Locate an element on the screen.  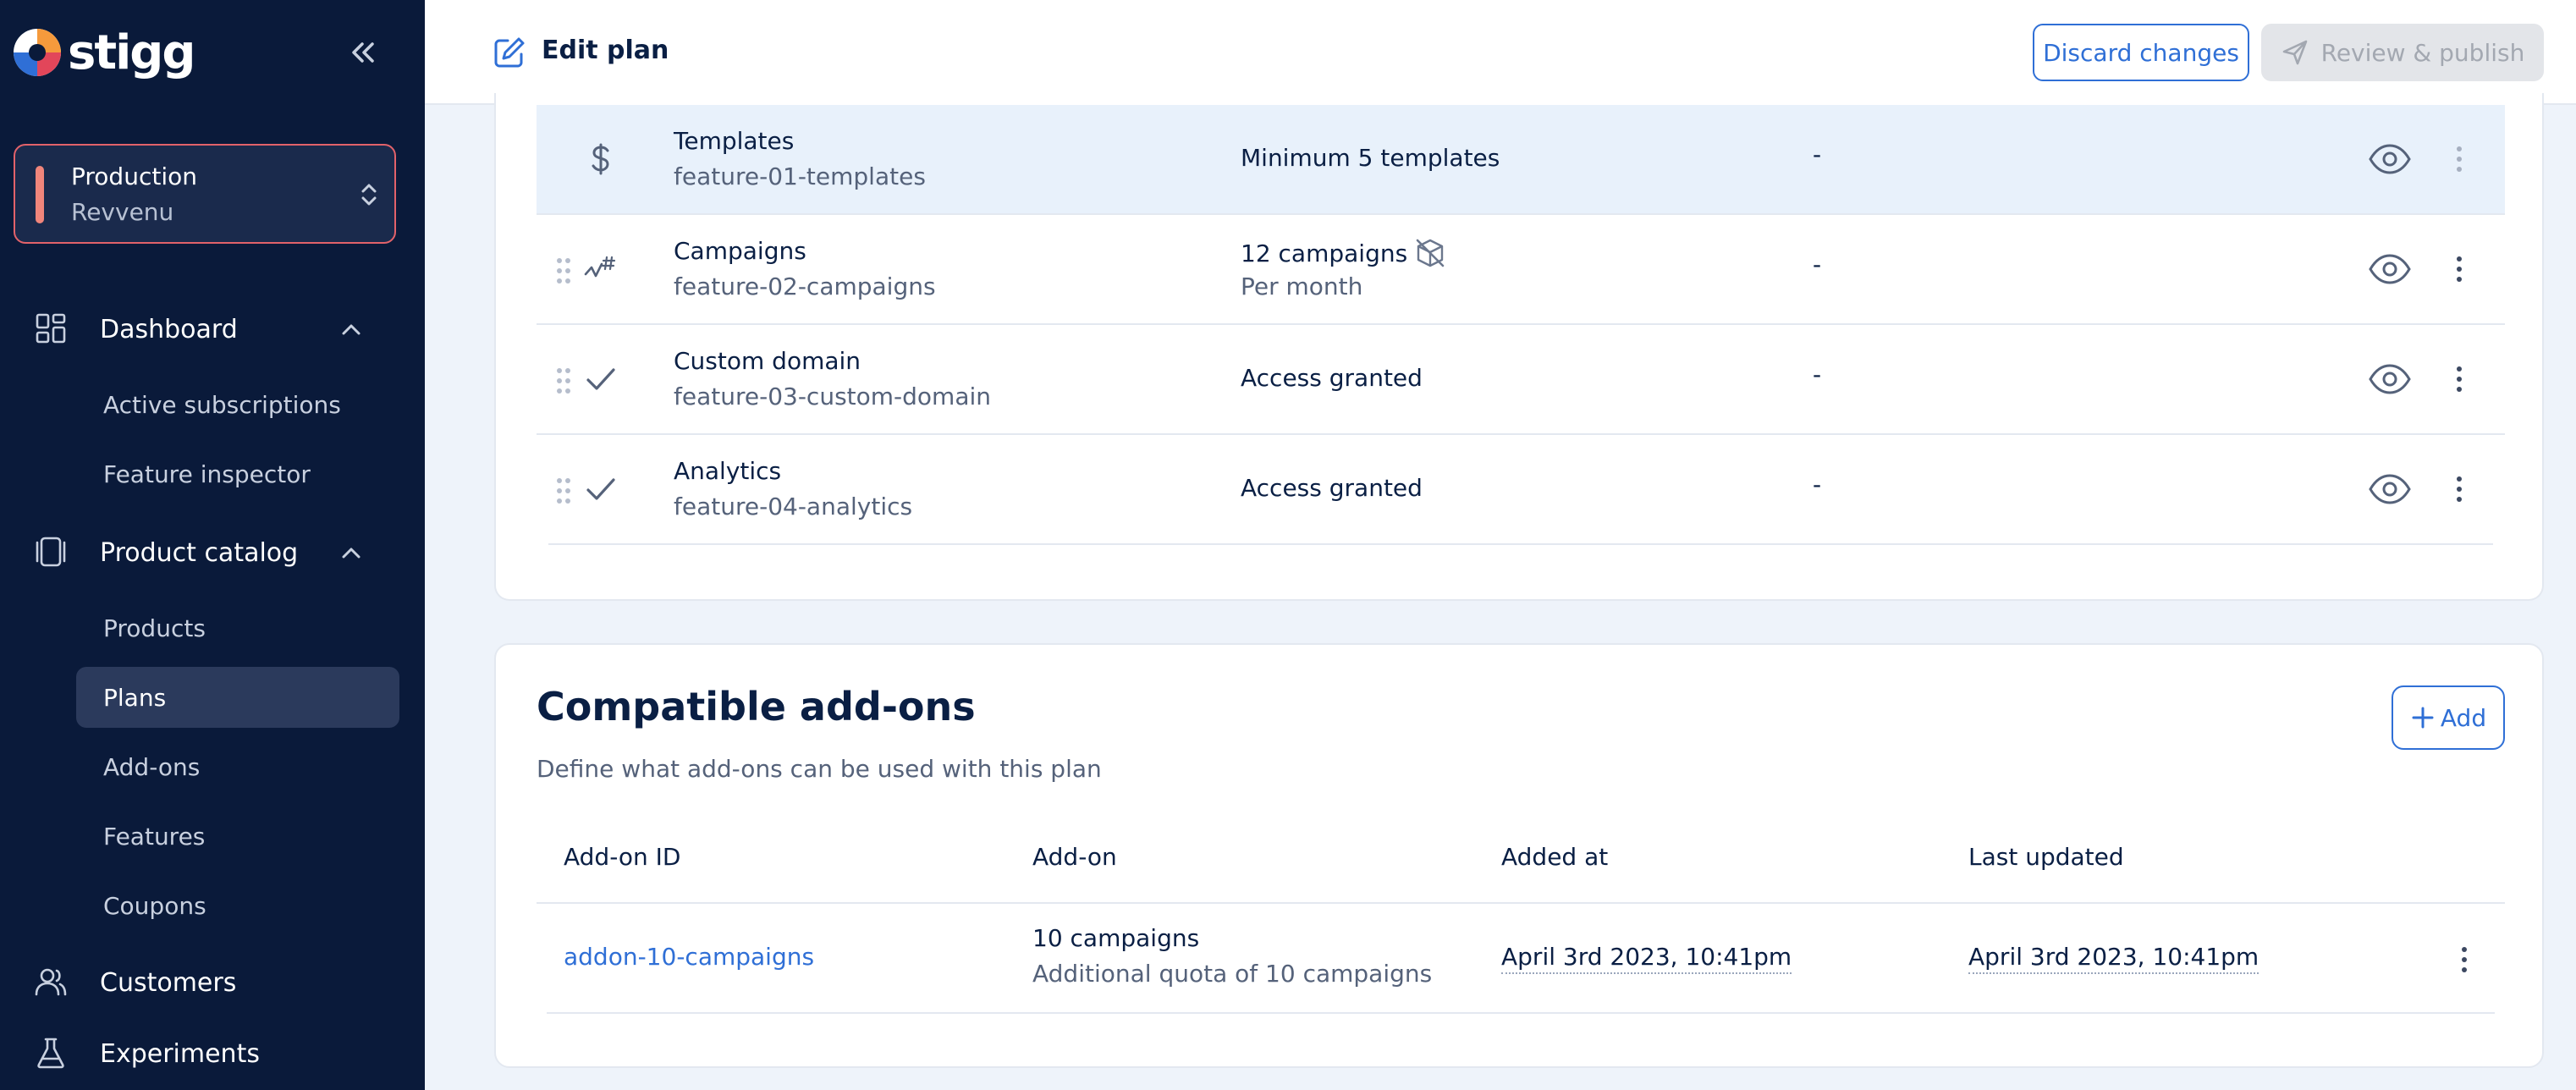
feature-name: Analytics is located at coordinates (728, 471).